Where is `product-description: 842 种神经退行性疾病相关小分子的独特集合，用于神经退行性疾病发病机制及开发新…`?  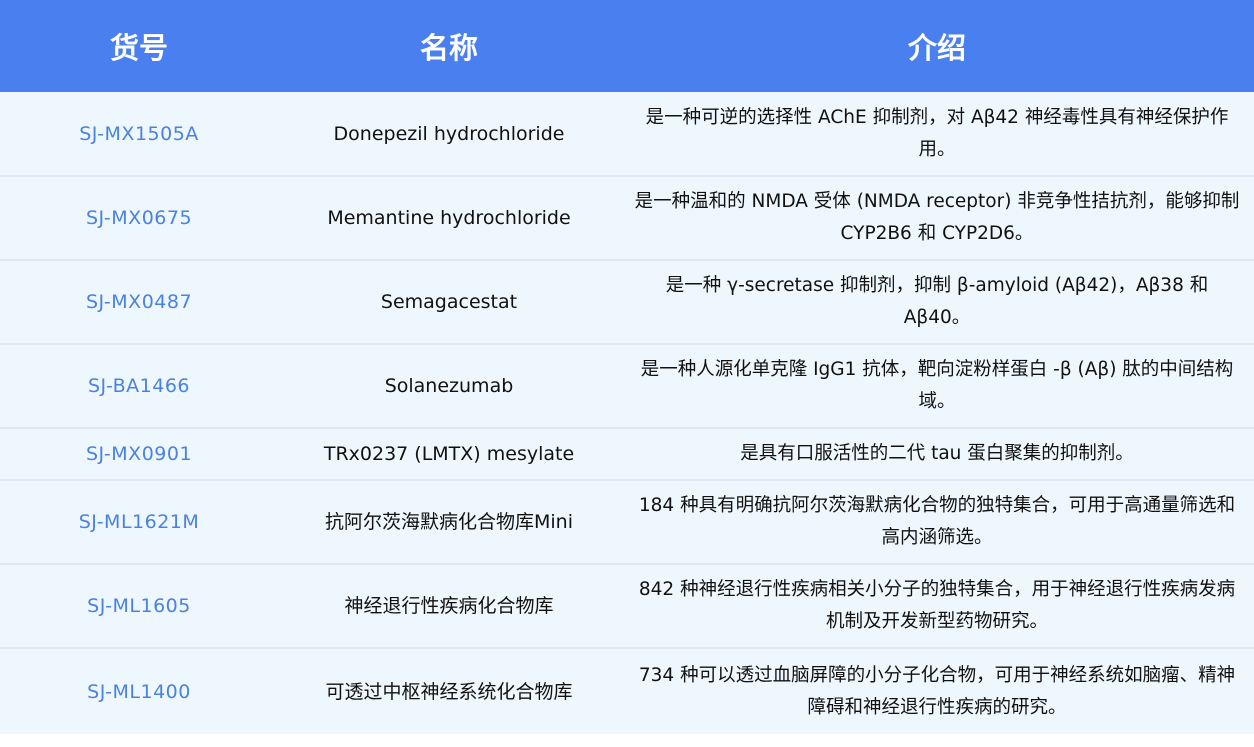 product-description: 842 种神经退行性疾病相关小分子的独特集合，用于神经退行性疾病发病机制及开发新… is located at coordinates (937, 605).